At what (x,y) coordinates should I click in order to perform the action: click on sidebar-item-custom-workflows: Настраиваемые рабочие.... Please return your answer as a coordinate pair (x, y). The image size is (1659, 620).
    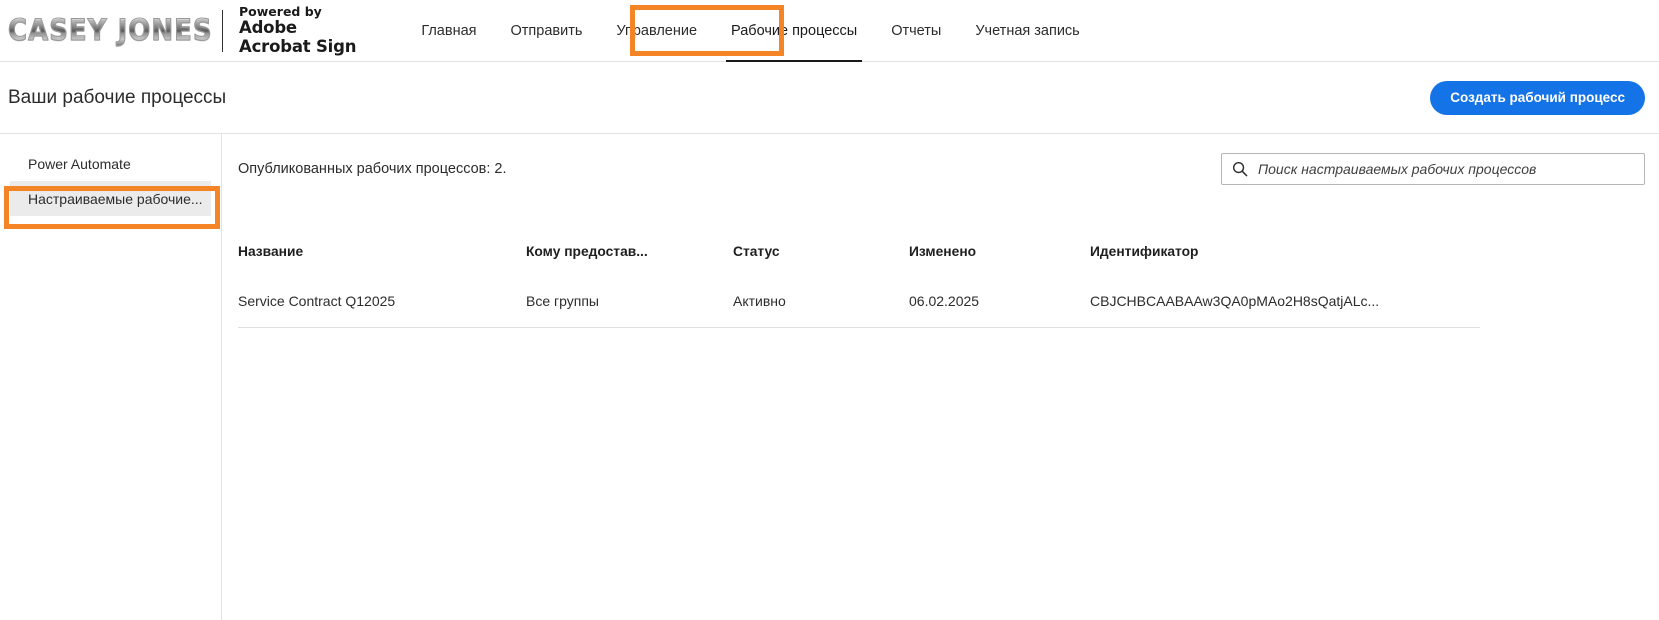
    Looking at the image, I should click on (110, 198).